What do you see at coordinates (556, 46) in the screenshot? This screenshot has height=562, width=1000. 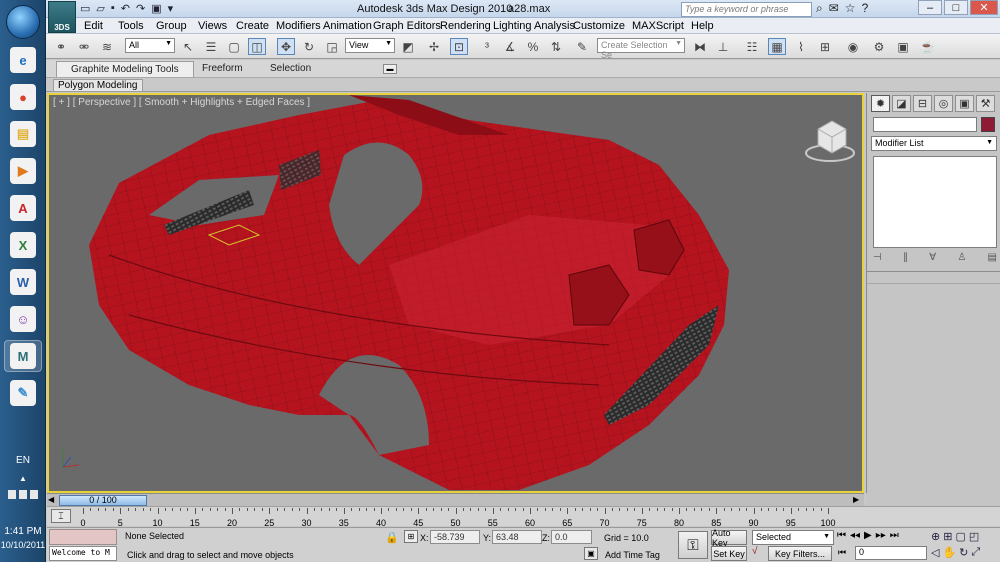 I see `spinner-snap-icon: ⇅` at bounding box center [556, 46].